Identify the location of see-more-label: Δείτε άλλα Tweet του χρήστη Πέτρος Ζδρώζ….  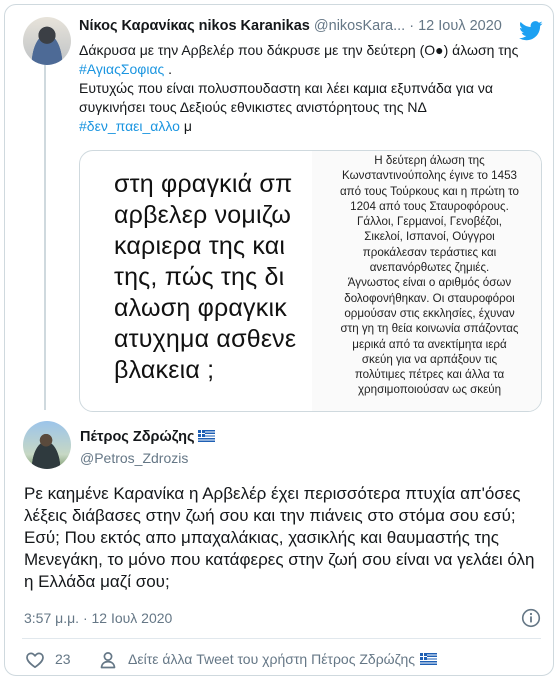
(271, 659).